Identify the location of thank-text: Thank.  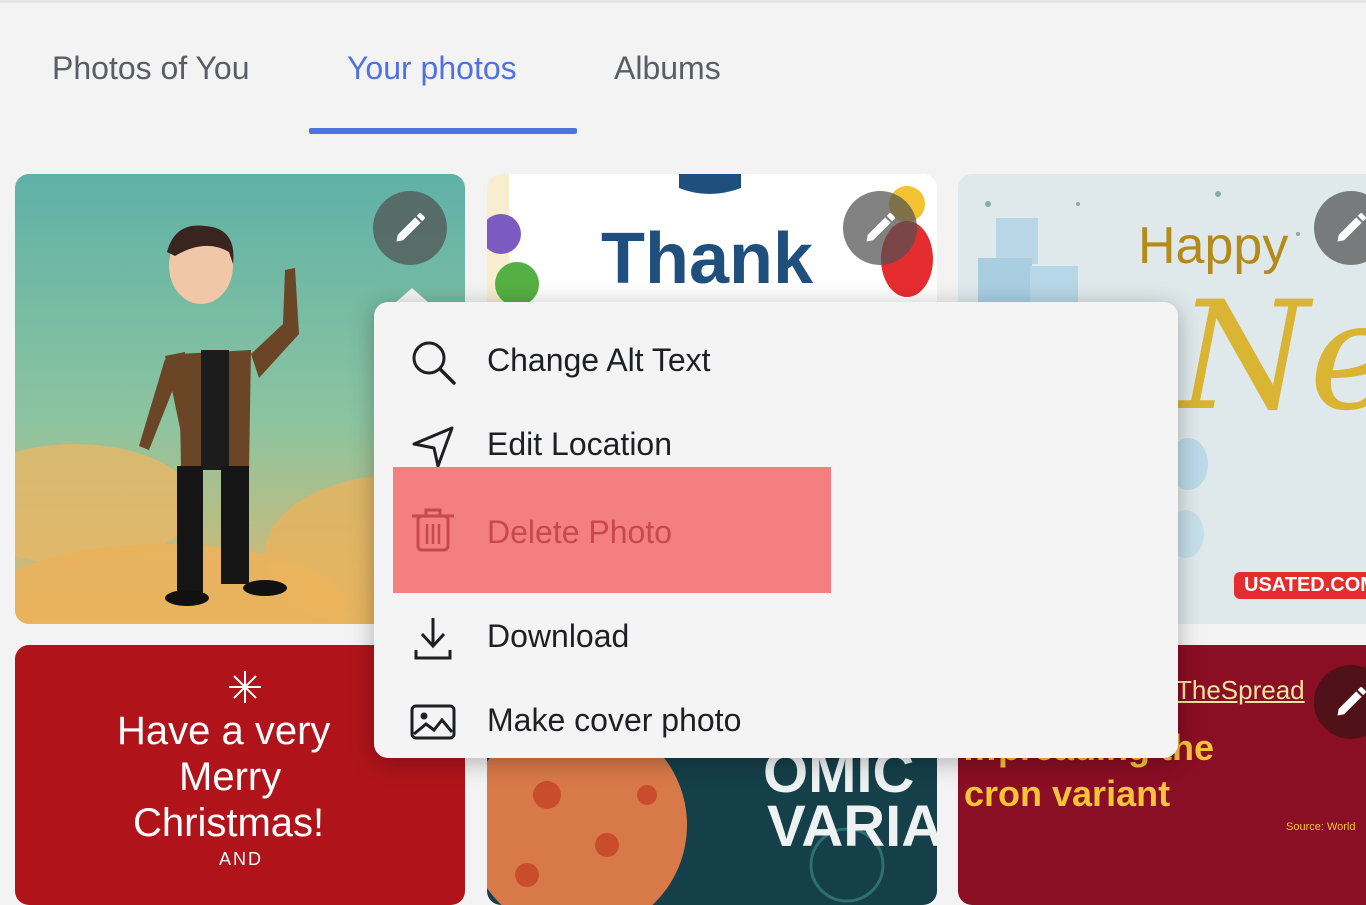
(707, 259).